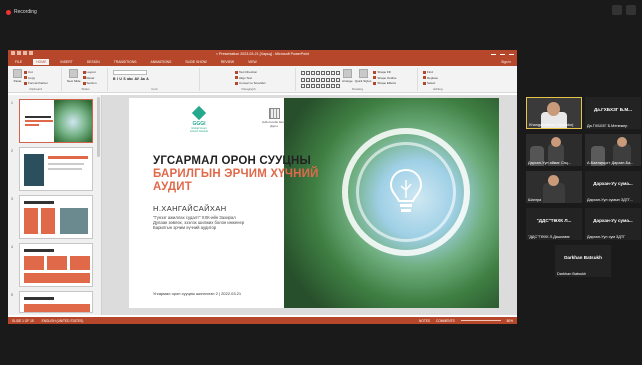 The image size is (642, 365). Describe the element at coordinates (493, 53) in the screenshot. I see `minimize-icon` at that location.